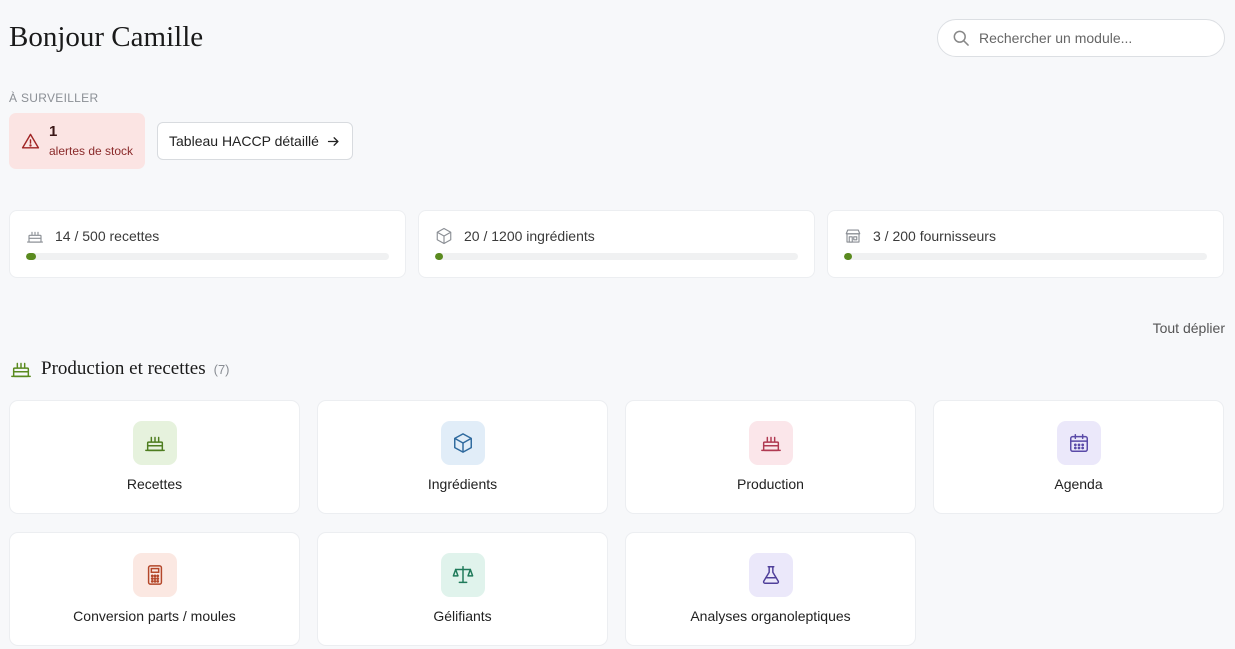 The height and width of the screenshot is (649, 1235). What do you see at coordinates (333, 141) in the screenshot?
I see `arrow-right-icon` at bounding box center [333, 141].